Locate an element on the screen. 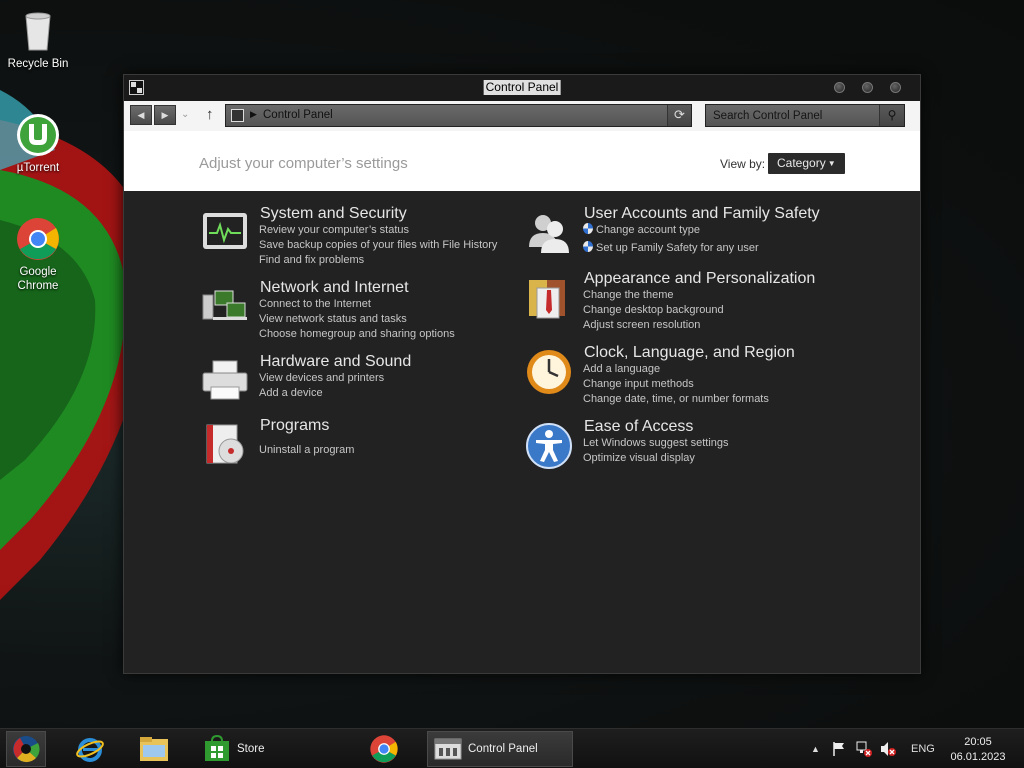  address-path: Control Panel is located at coordinates (298, 115).